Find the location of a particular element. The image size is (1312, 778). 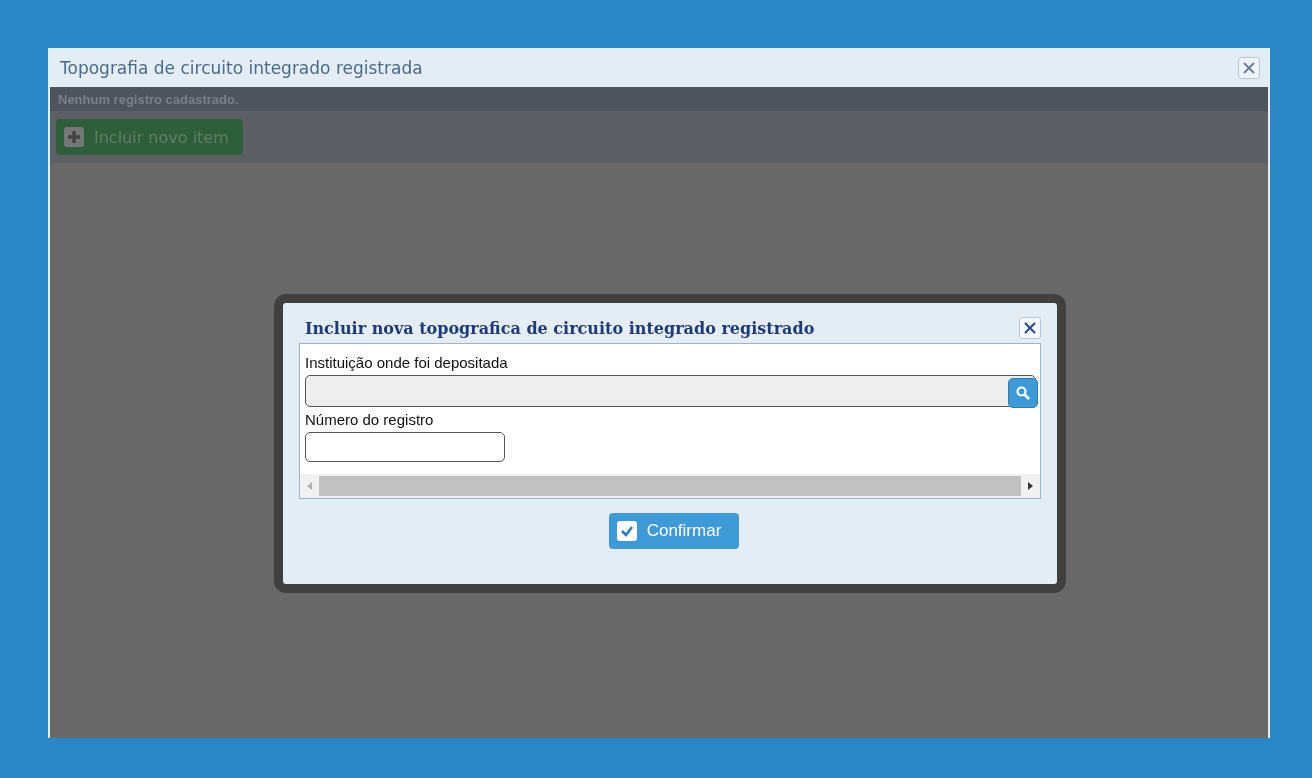

scrollbar-thumb is located at coordinates (670, 486).